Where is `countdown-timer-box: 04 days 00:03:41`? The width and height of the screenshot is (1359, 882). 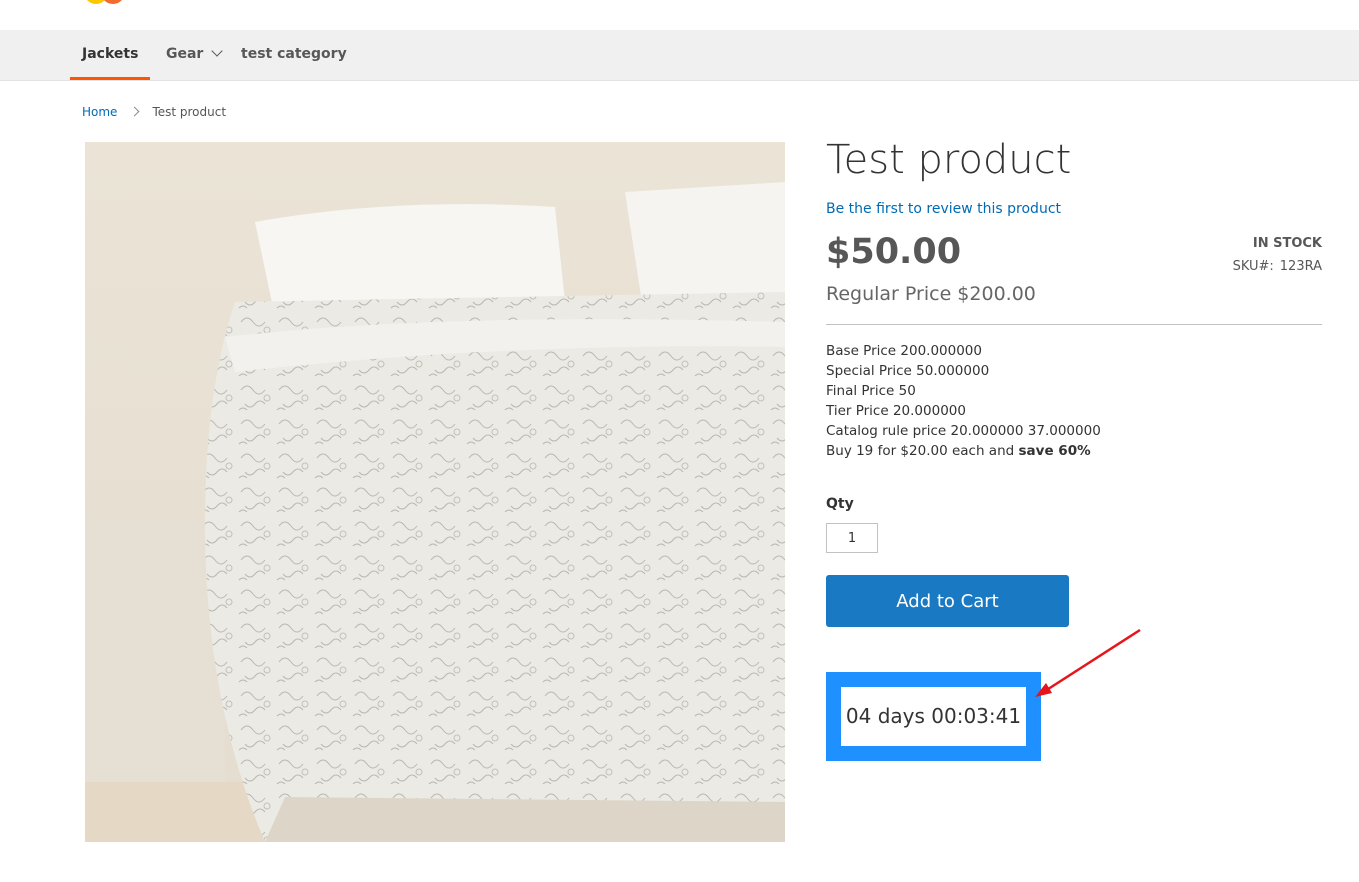 countdown-timer-box: 04 days 00:03:41 is located at coordinates (933, 716).